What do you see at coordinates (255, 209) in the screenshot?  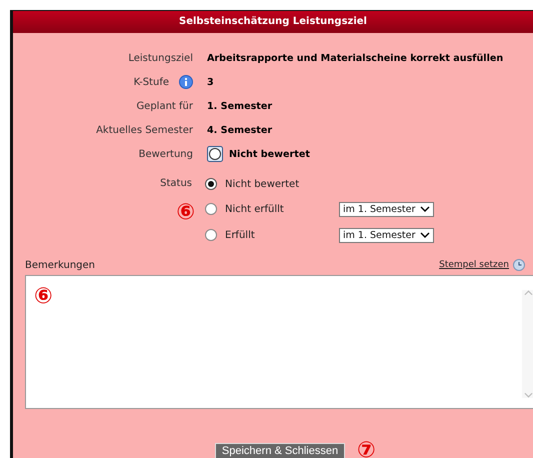 I see `radio-label: Nicht erfüllt` at bounding box center [255, 209].